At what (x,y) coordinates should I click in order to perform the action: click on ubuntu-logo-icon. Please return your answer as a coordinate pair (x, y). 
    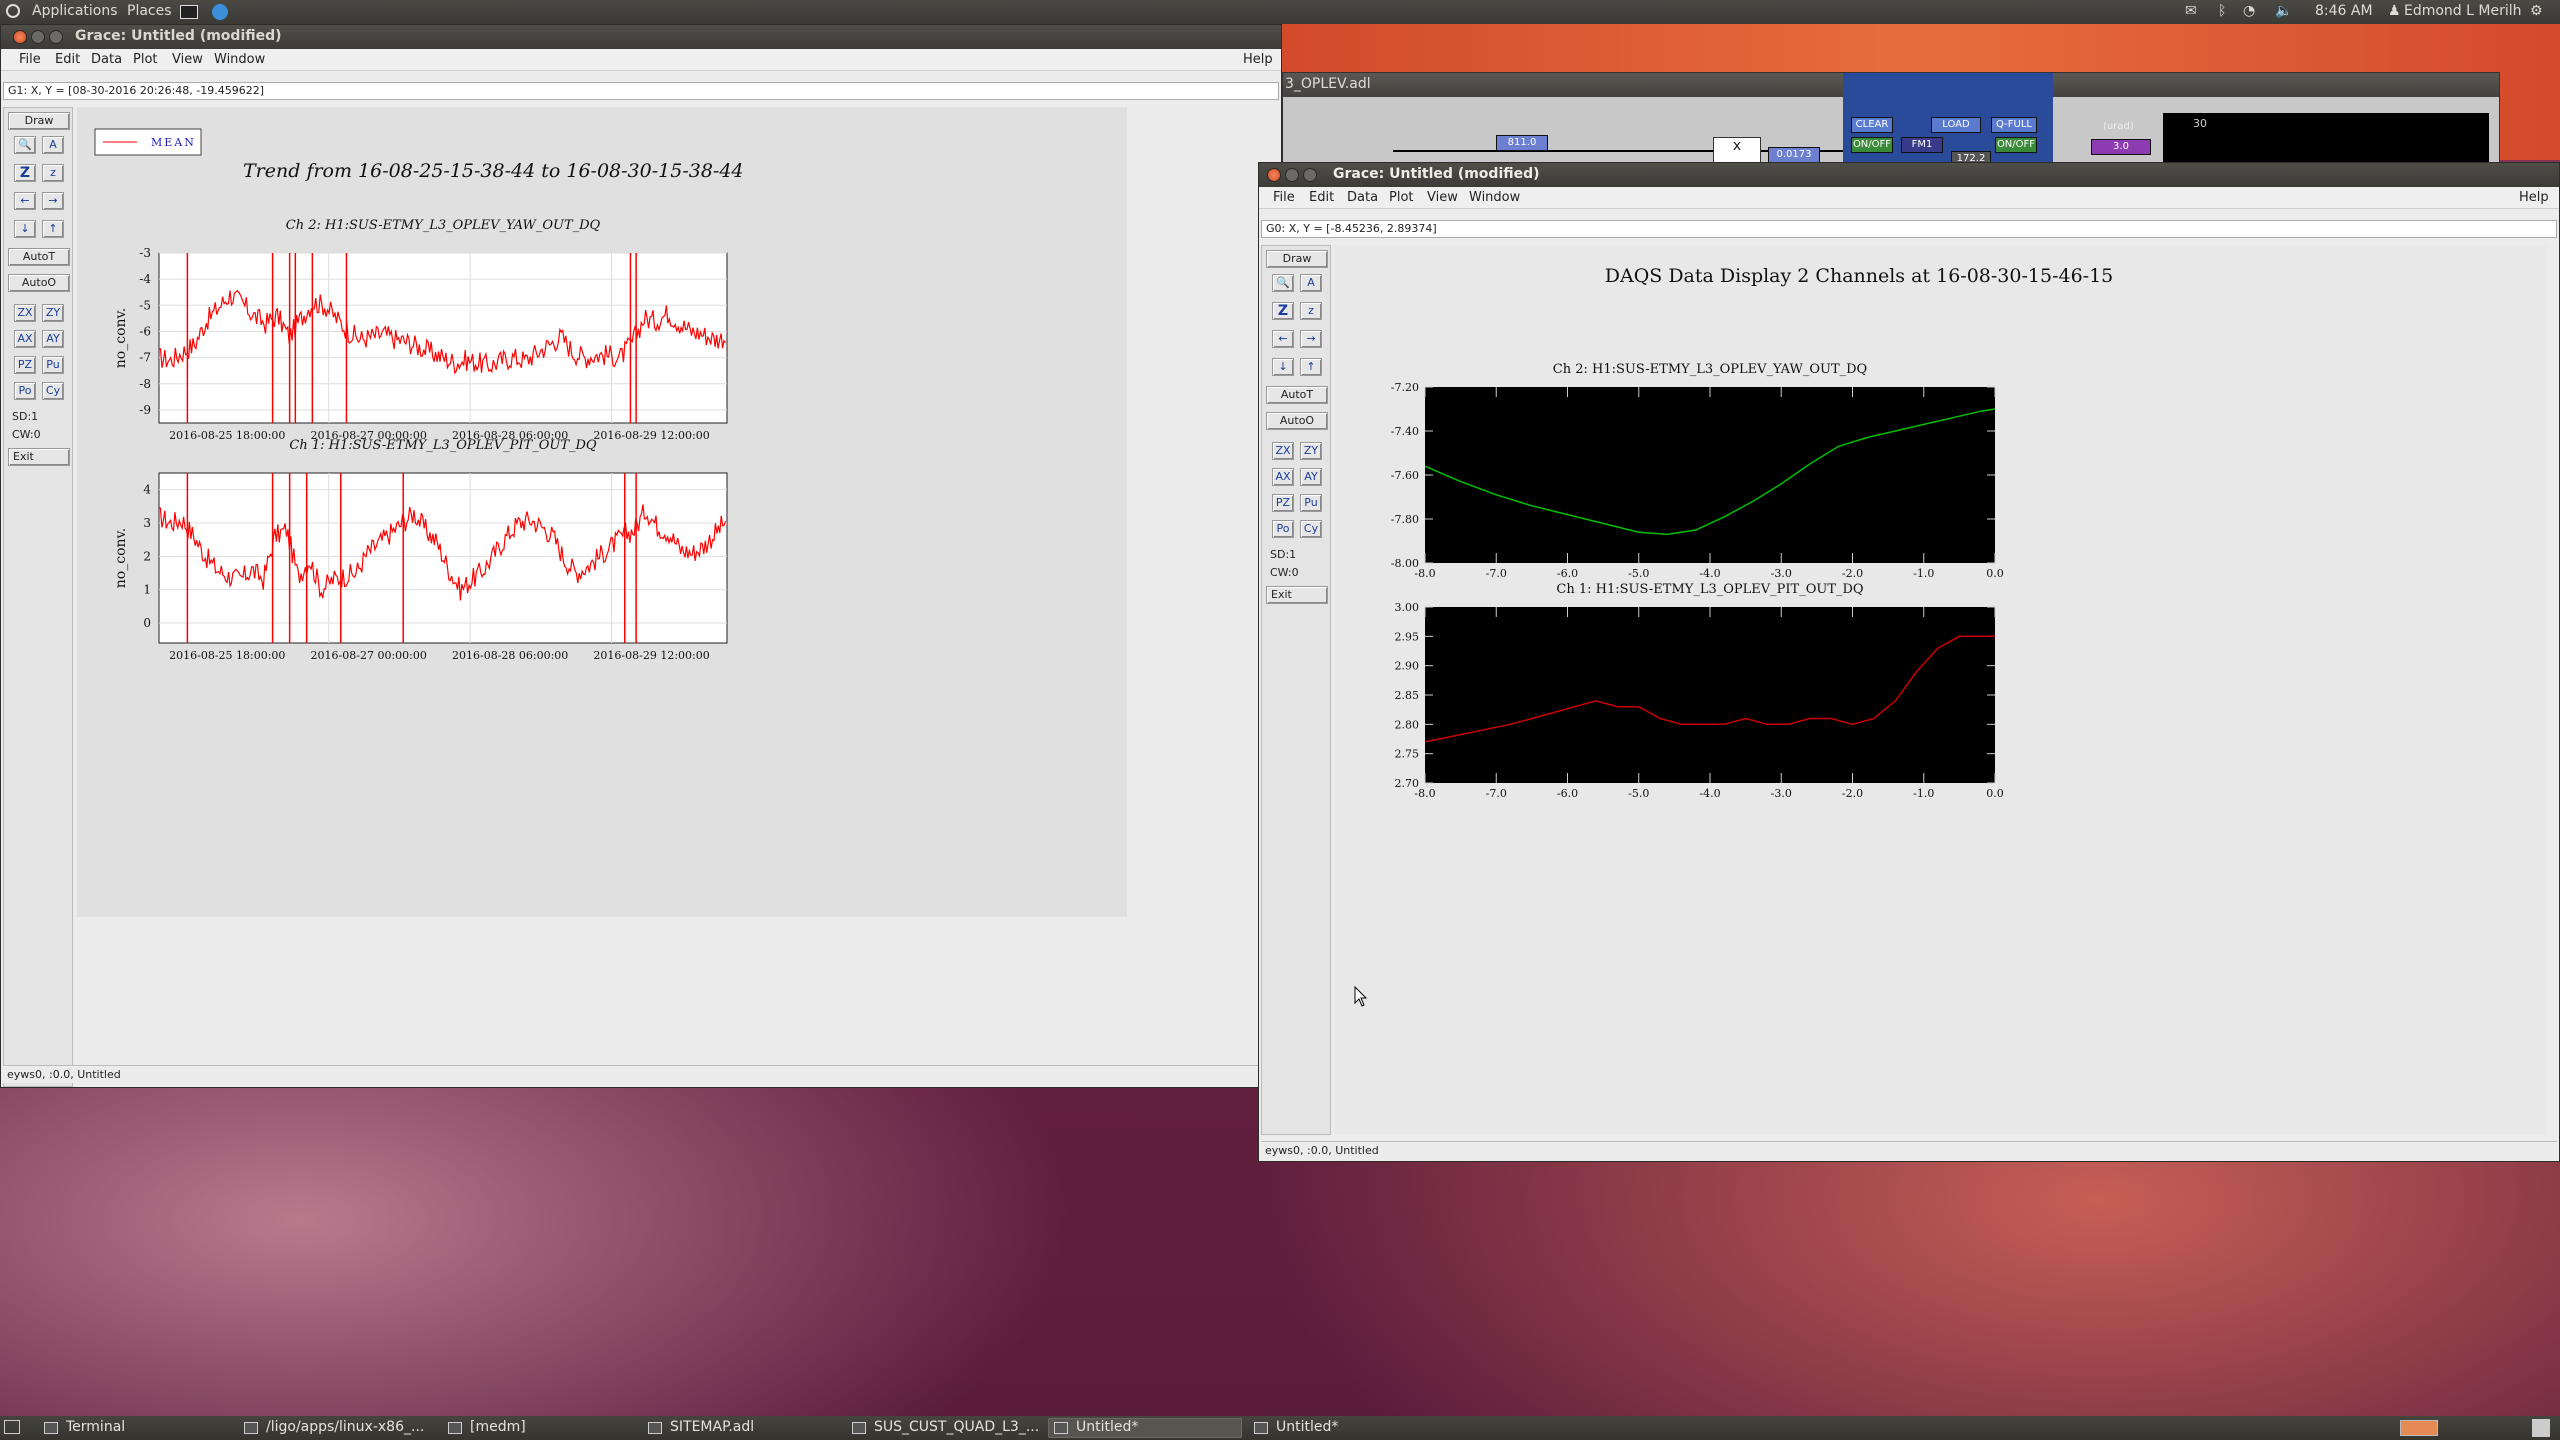
    Looking at the image, I should click on (13, 11).